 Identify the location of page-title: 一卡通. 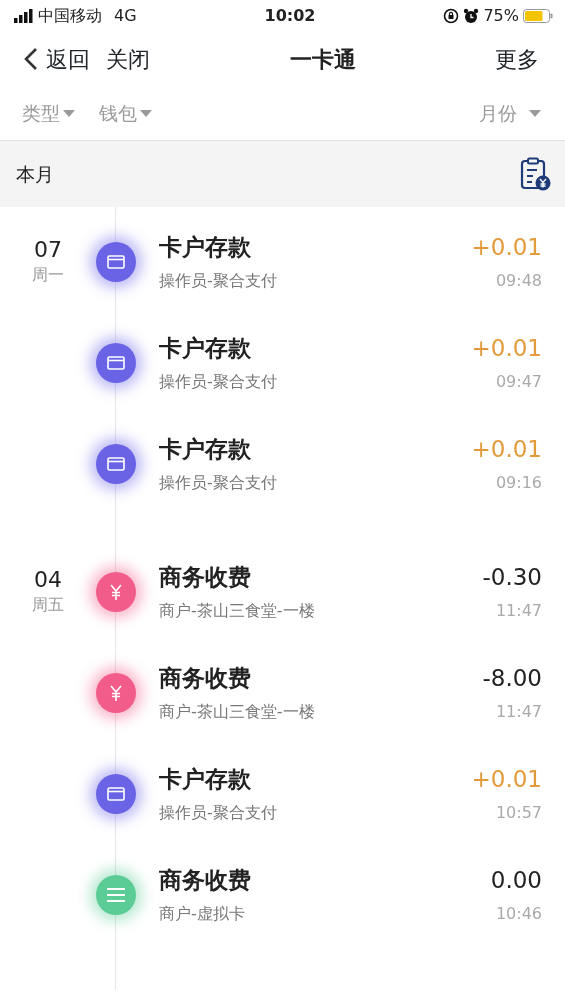
(322, 59).